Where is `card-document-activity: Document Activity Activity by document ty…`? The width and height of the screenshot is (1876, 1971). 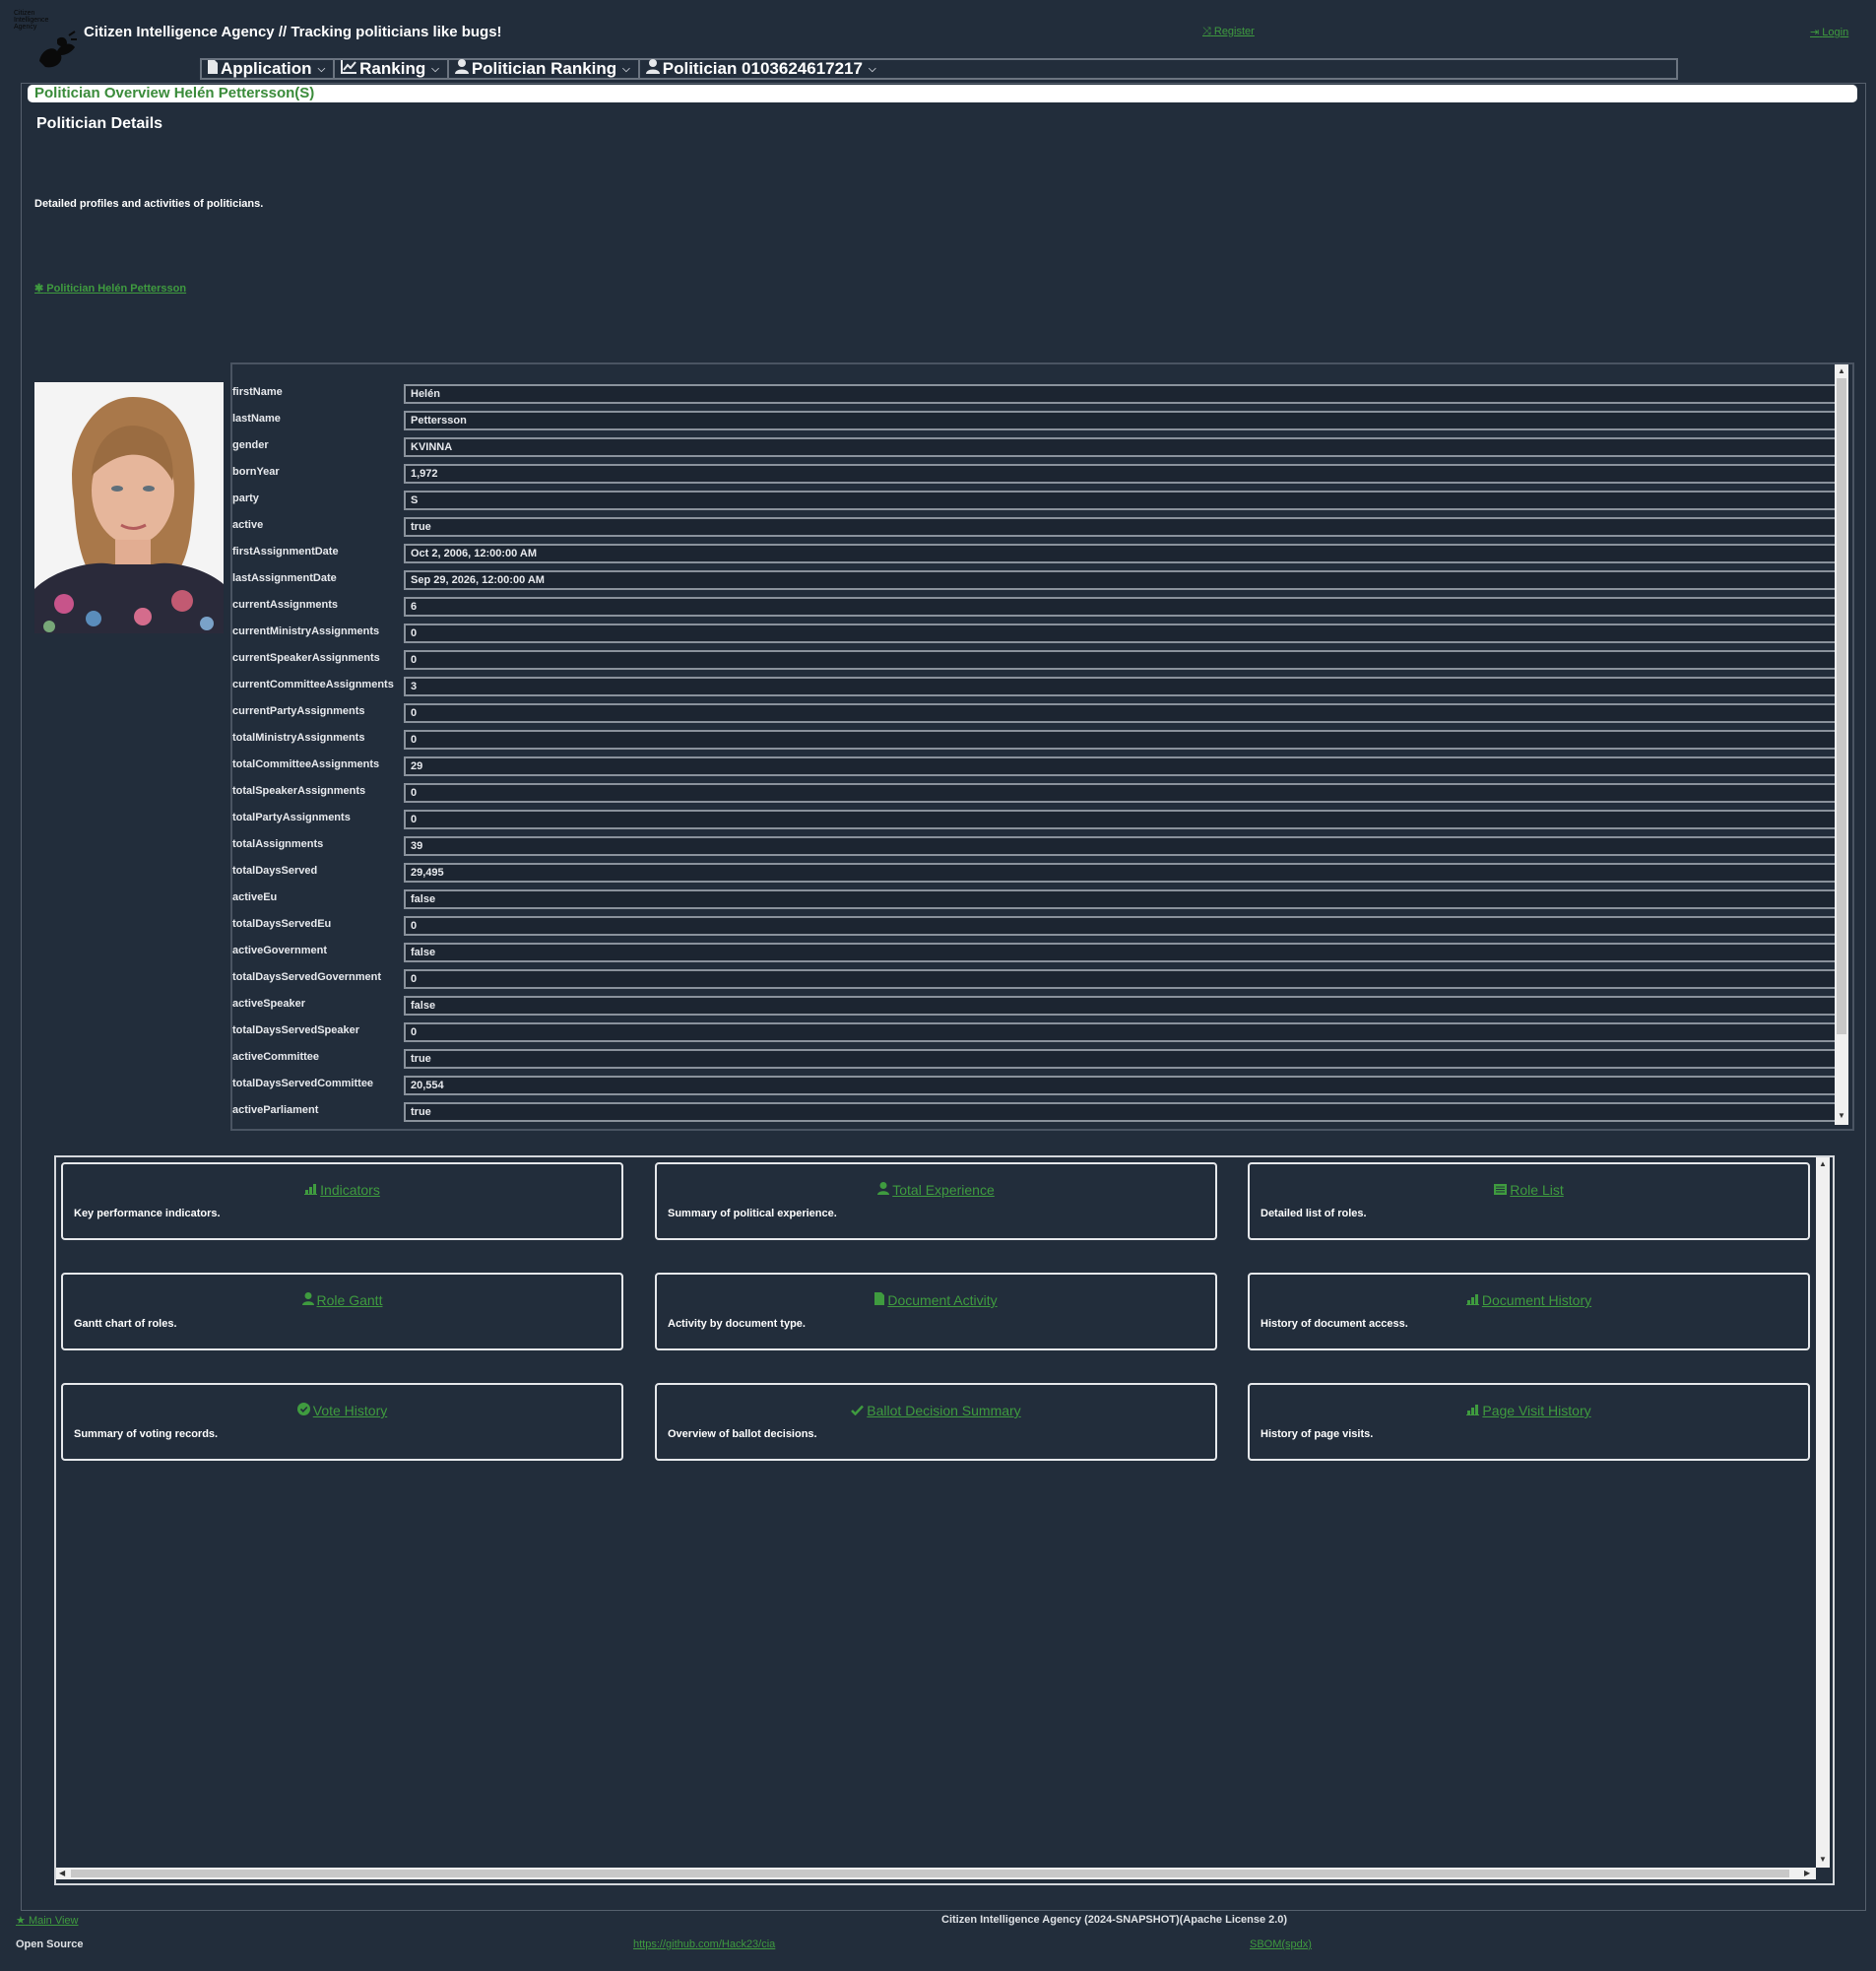
card-document-activity: Document Activity Activity by document ty… is located at coordinates (936, 1312).